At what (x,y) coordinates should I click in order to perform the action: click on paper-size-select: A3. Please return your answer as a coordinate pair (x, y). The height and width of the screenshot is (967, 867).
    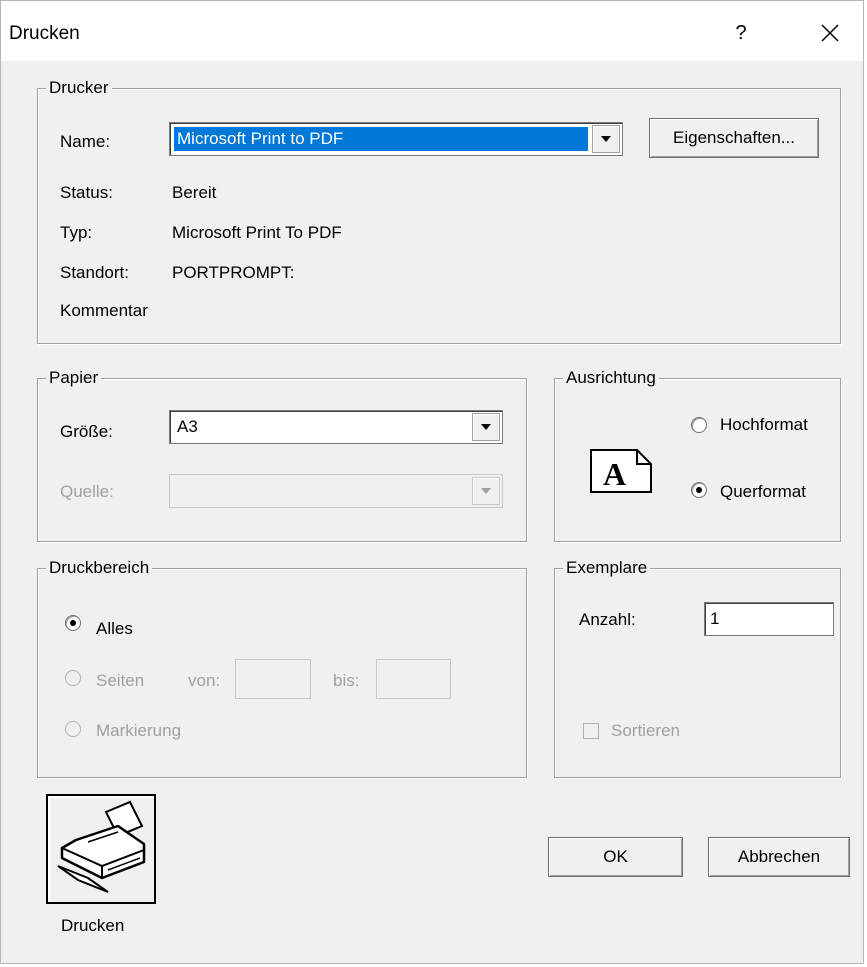
    Looking at the image, I should click on (336, 427).